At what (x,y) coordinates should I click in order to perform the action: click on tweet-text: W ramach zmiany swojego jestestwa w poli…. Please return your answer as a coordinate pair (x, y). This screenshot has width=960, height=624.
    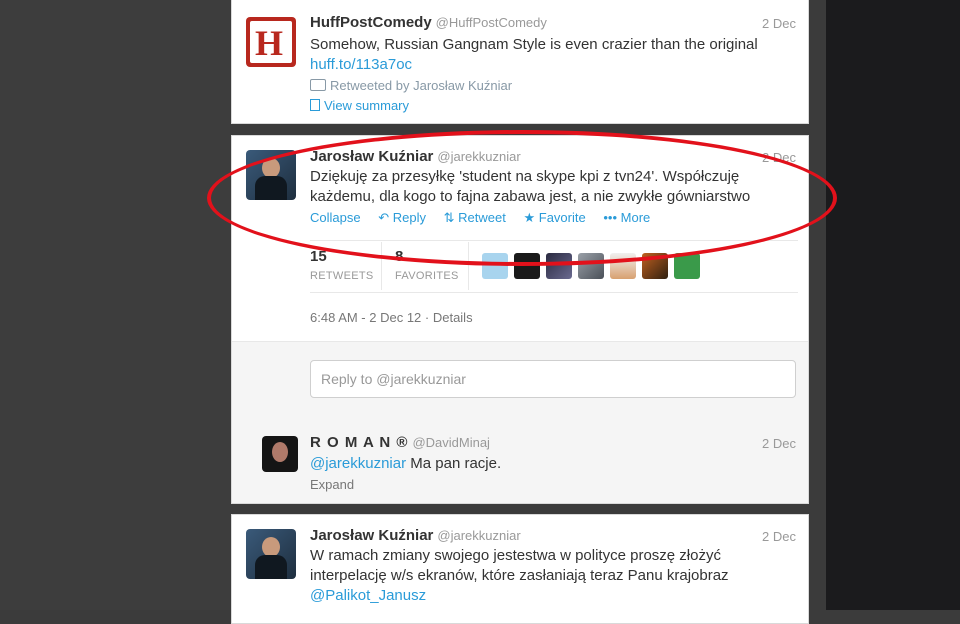
    Looking at the image, I should click on (554, 576).